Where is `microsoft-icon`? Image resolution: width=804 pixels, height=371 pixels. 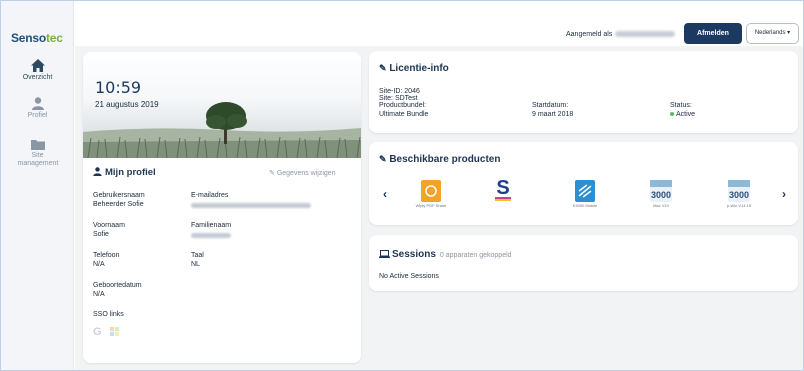
microsoft-icon is located at coordinates (115, 331).